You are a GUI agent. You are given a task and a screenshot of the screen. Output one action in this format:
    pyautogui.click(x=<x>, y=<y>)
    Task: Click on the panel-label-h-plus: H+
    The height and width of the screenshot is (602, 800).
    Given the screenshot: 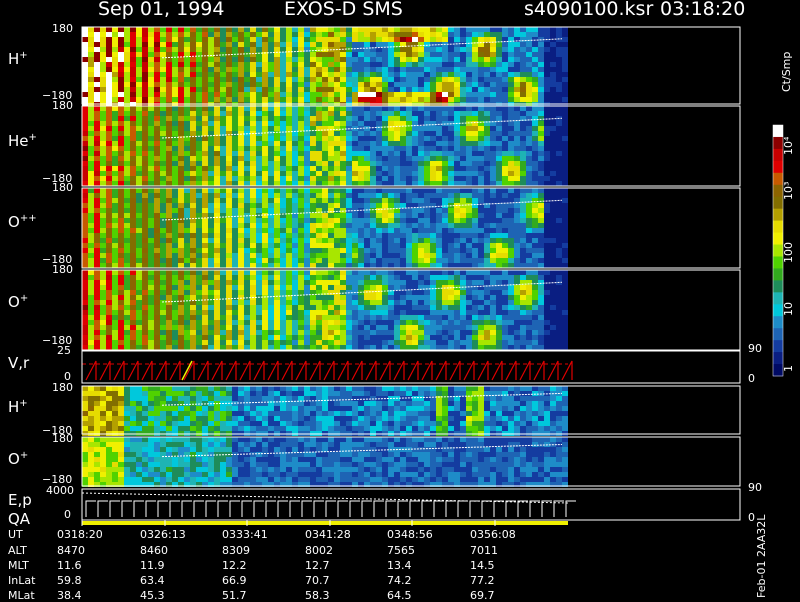 What is the action you would take?
    pyautogui.click(x=18, y=59)
    